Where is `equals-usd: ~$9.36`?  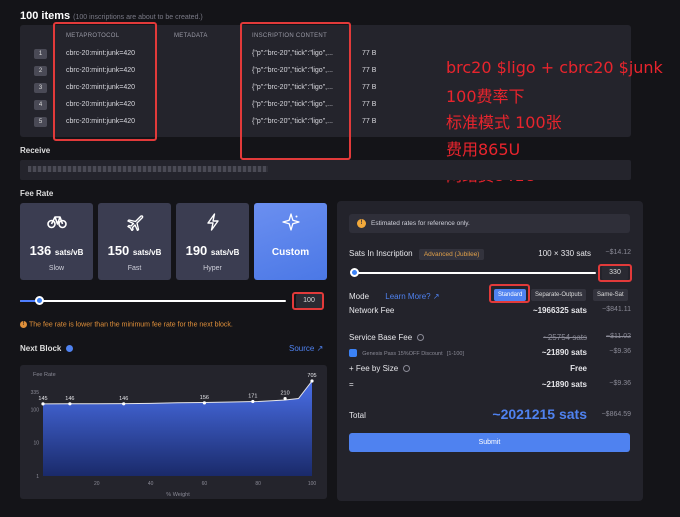 equals-usd: ~$9.36 is located at coordinates (620, 383).